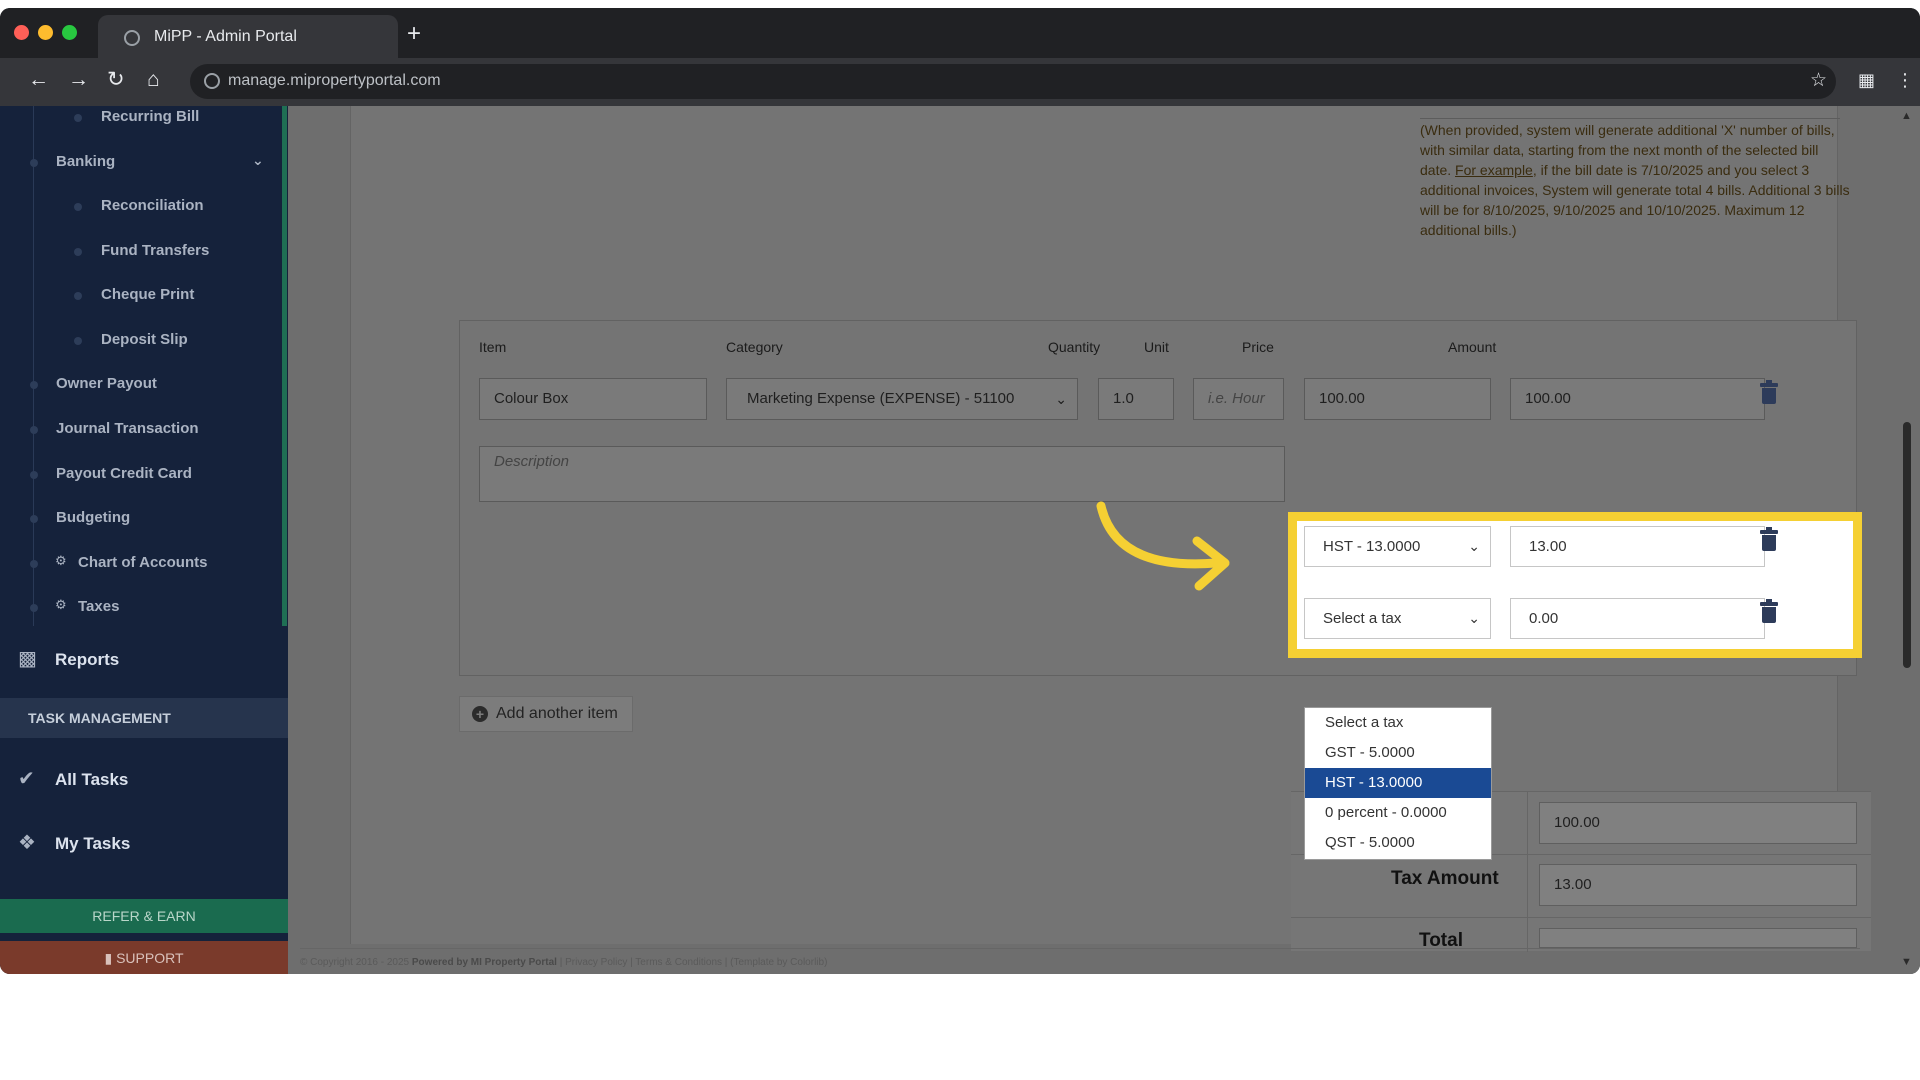 This screenshot has width=1920, height=1080. I want to click on quantity-input: 1.0, so click(1136, 399).